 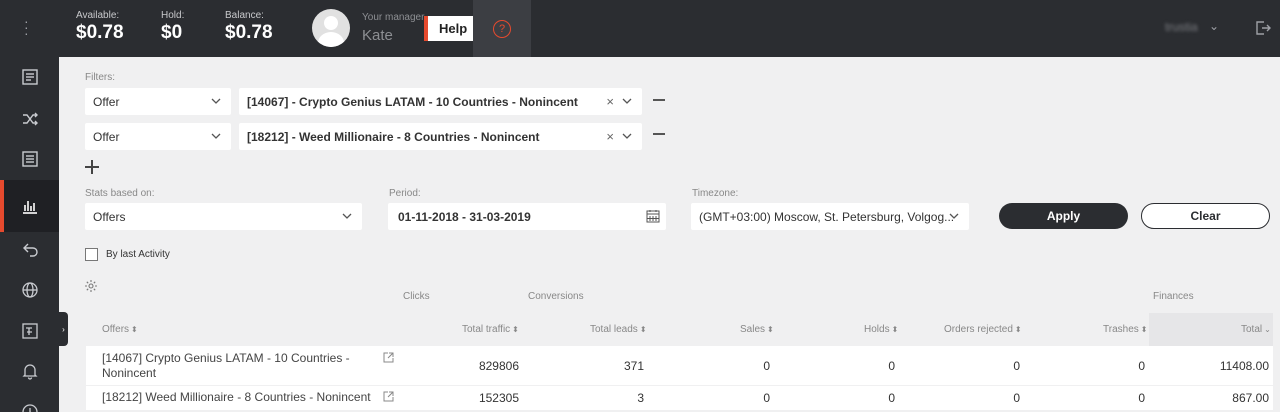 I want to click on balance-stat: Balance: $0.78, so click(x=249, y=27).